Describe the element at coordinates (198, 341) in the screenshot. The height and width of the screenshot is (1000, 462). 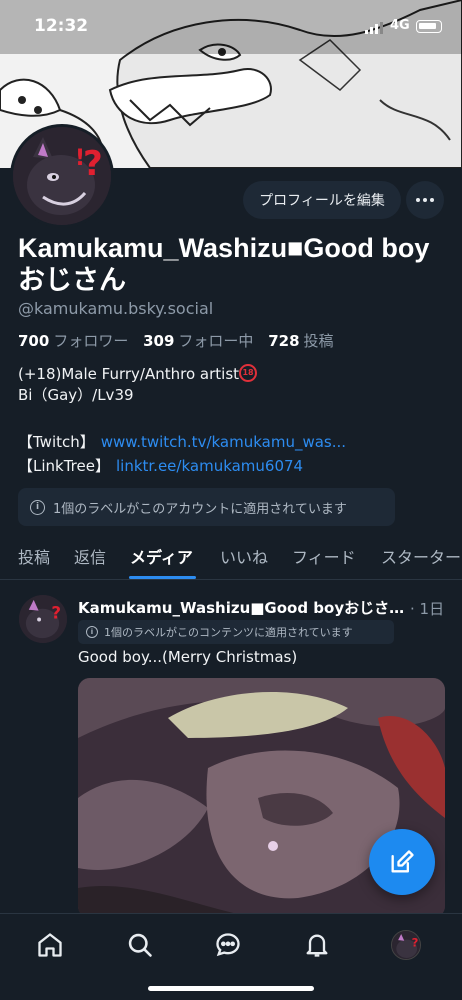
I see `following-stat: 309 フォロー中` at that location.